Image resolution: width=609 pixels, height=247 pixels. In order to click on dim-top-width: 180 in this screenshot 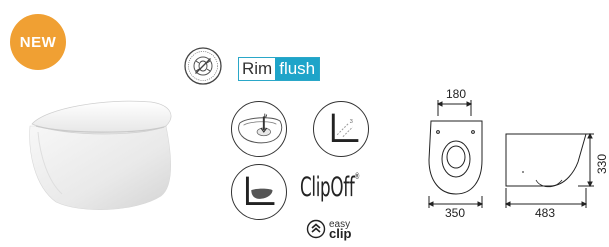, I will do `click(456, 94)`.